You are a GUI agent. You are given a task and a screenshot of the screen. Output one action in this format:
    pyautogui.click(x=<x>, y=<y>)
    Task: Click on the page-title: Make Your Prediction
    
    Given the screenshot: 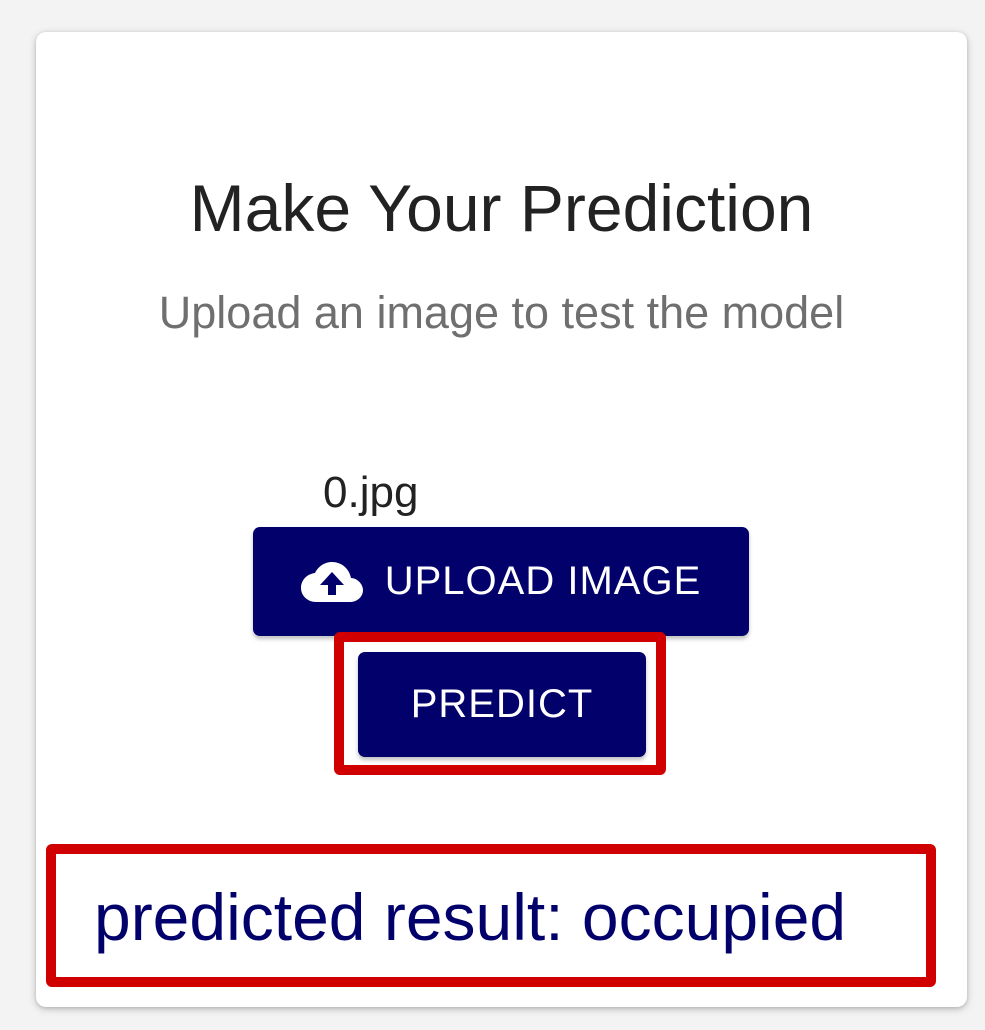 What is the action you would take?
    pyautogui.click(x=501, y=208)
    